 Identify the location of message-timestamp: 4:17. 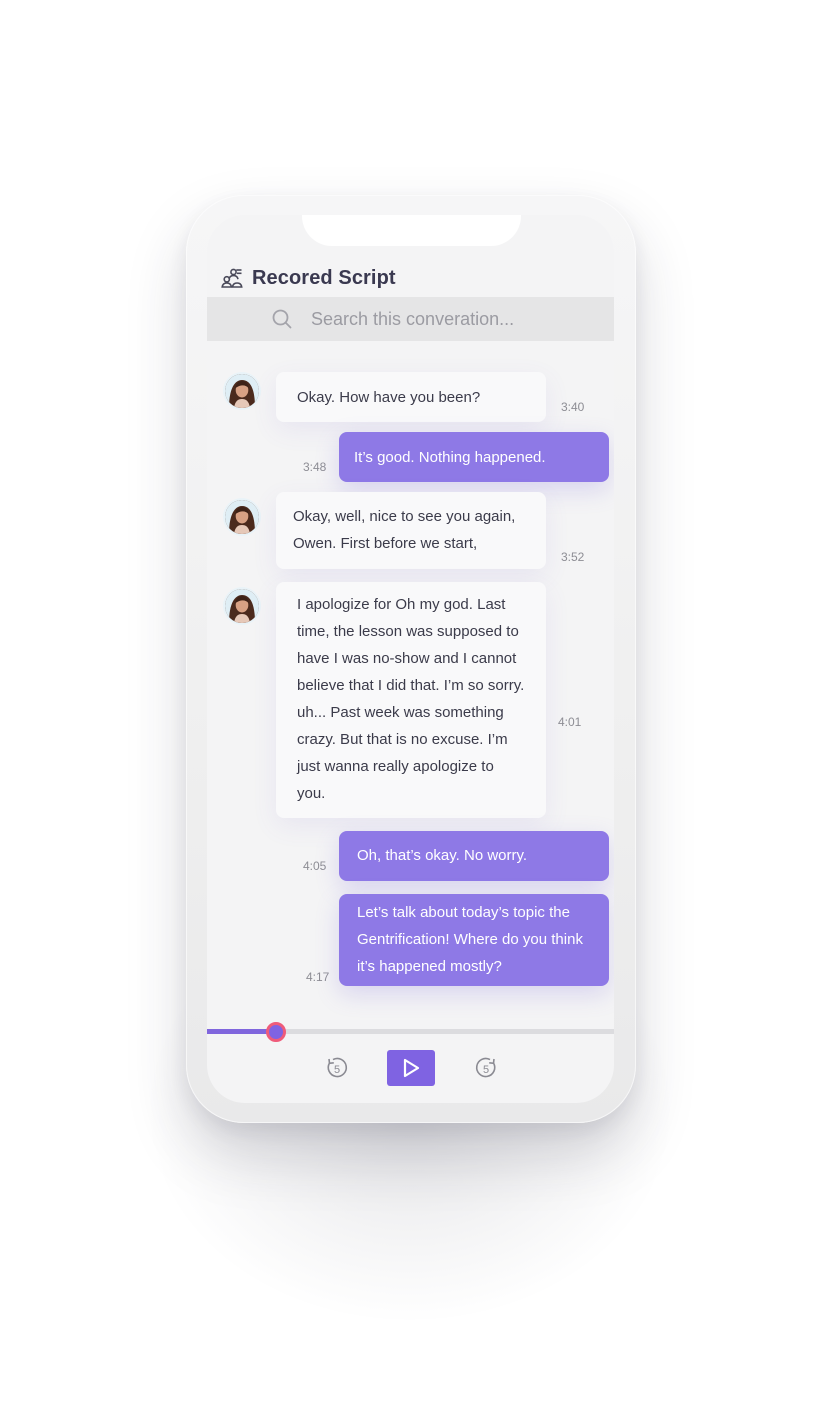
(318, 977).